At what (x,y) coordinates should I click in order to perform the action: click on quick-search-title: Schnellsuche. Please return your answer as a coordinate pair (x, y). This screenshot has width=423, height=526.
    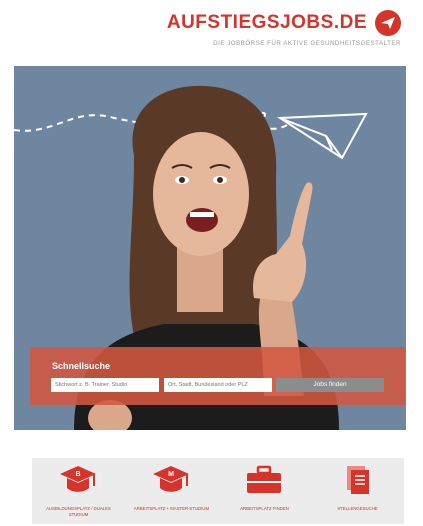
    Looking at the image, I should click on (81, 366).